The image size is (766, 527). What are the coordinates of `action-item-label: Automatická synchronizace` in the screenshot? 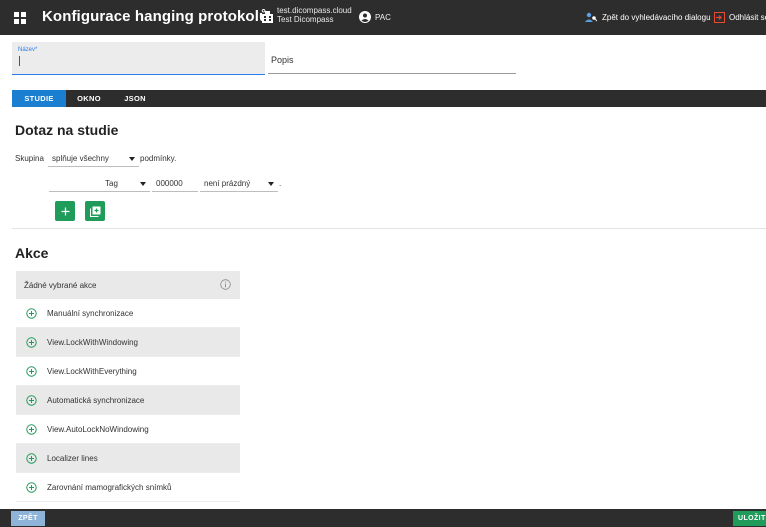 It's located at (96, 400).